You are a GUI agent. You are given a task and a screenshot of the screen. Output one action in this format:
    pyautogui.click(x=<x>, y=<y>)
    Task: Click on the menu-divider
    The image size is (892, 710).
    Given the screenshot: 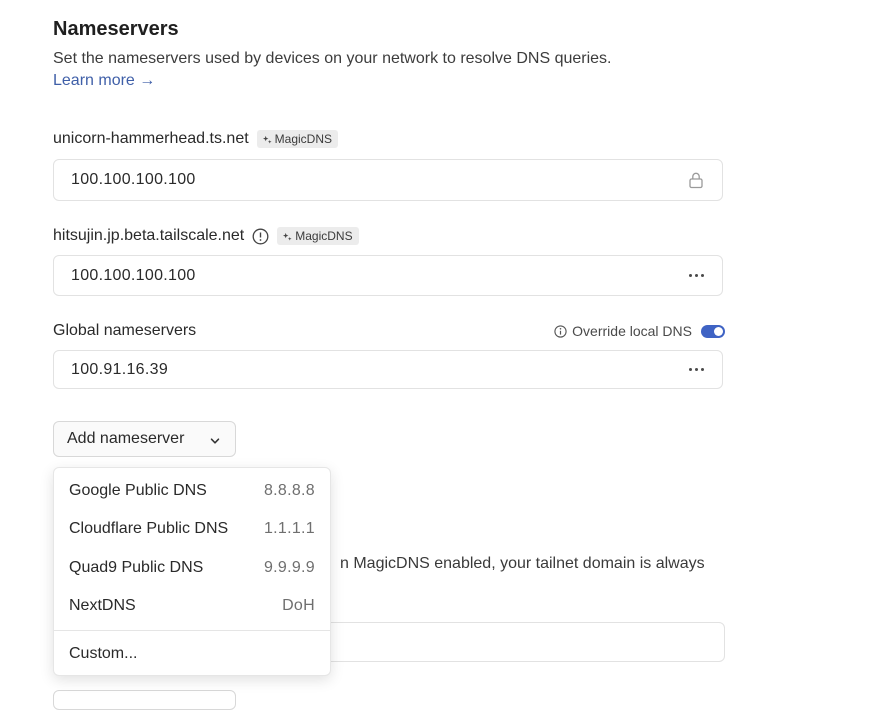 What is the action you would take?
    pyautogui.click(x=192, y=630)
    